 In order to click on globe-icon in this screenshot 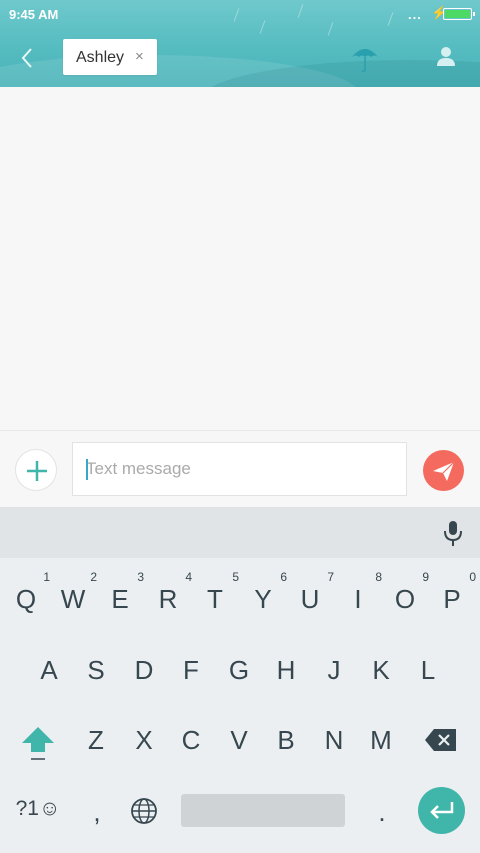, I will do `click(144, 811)`.